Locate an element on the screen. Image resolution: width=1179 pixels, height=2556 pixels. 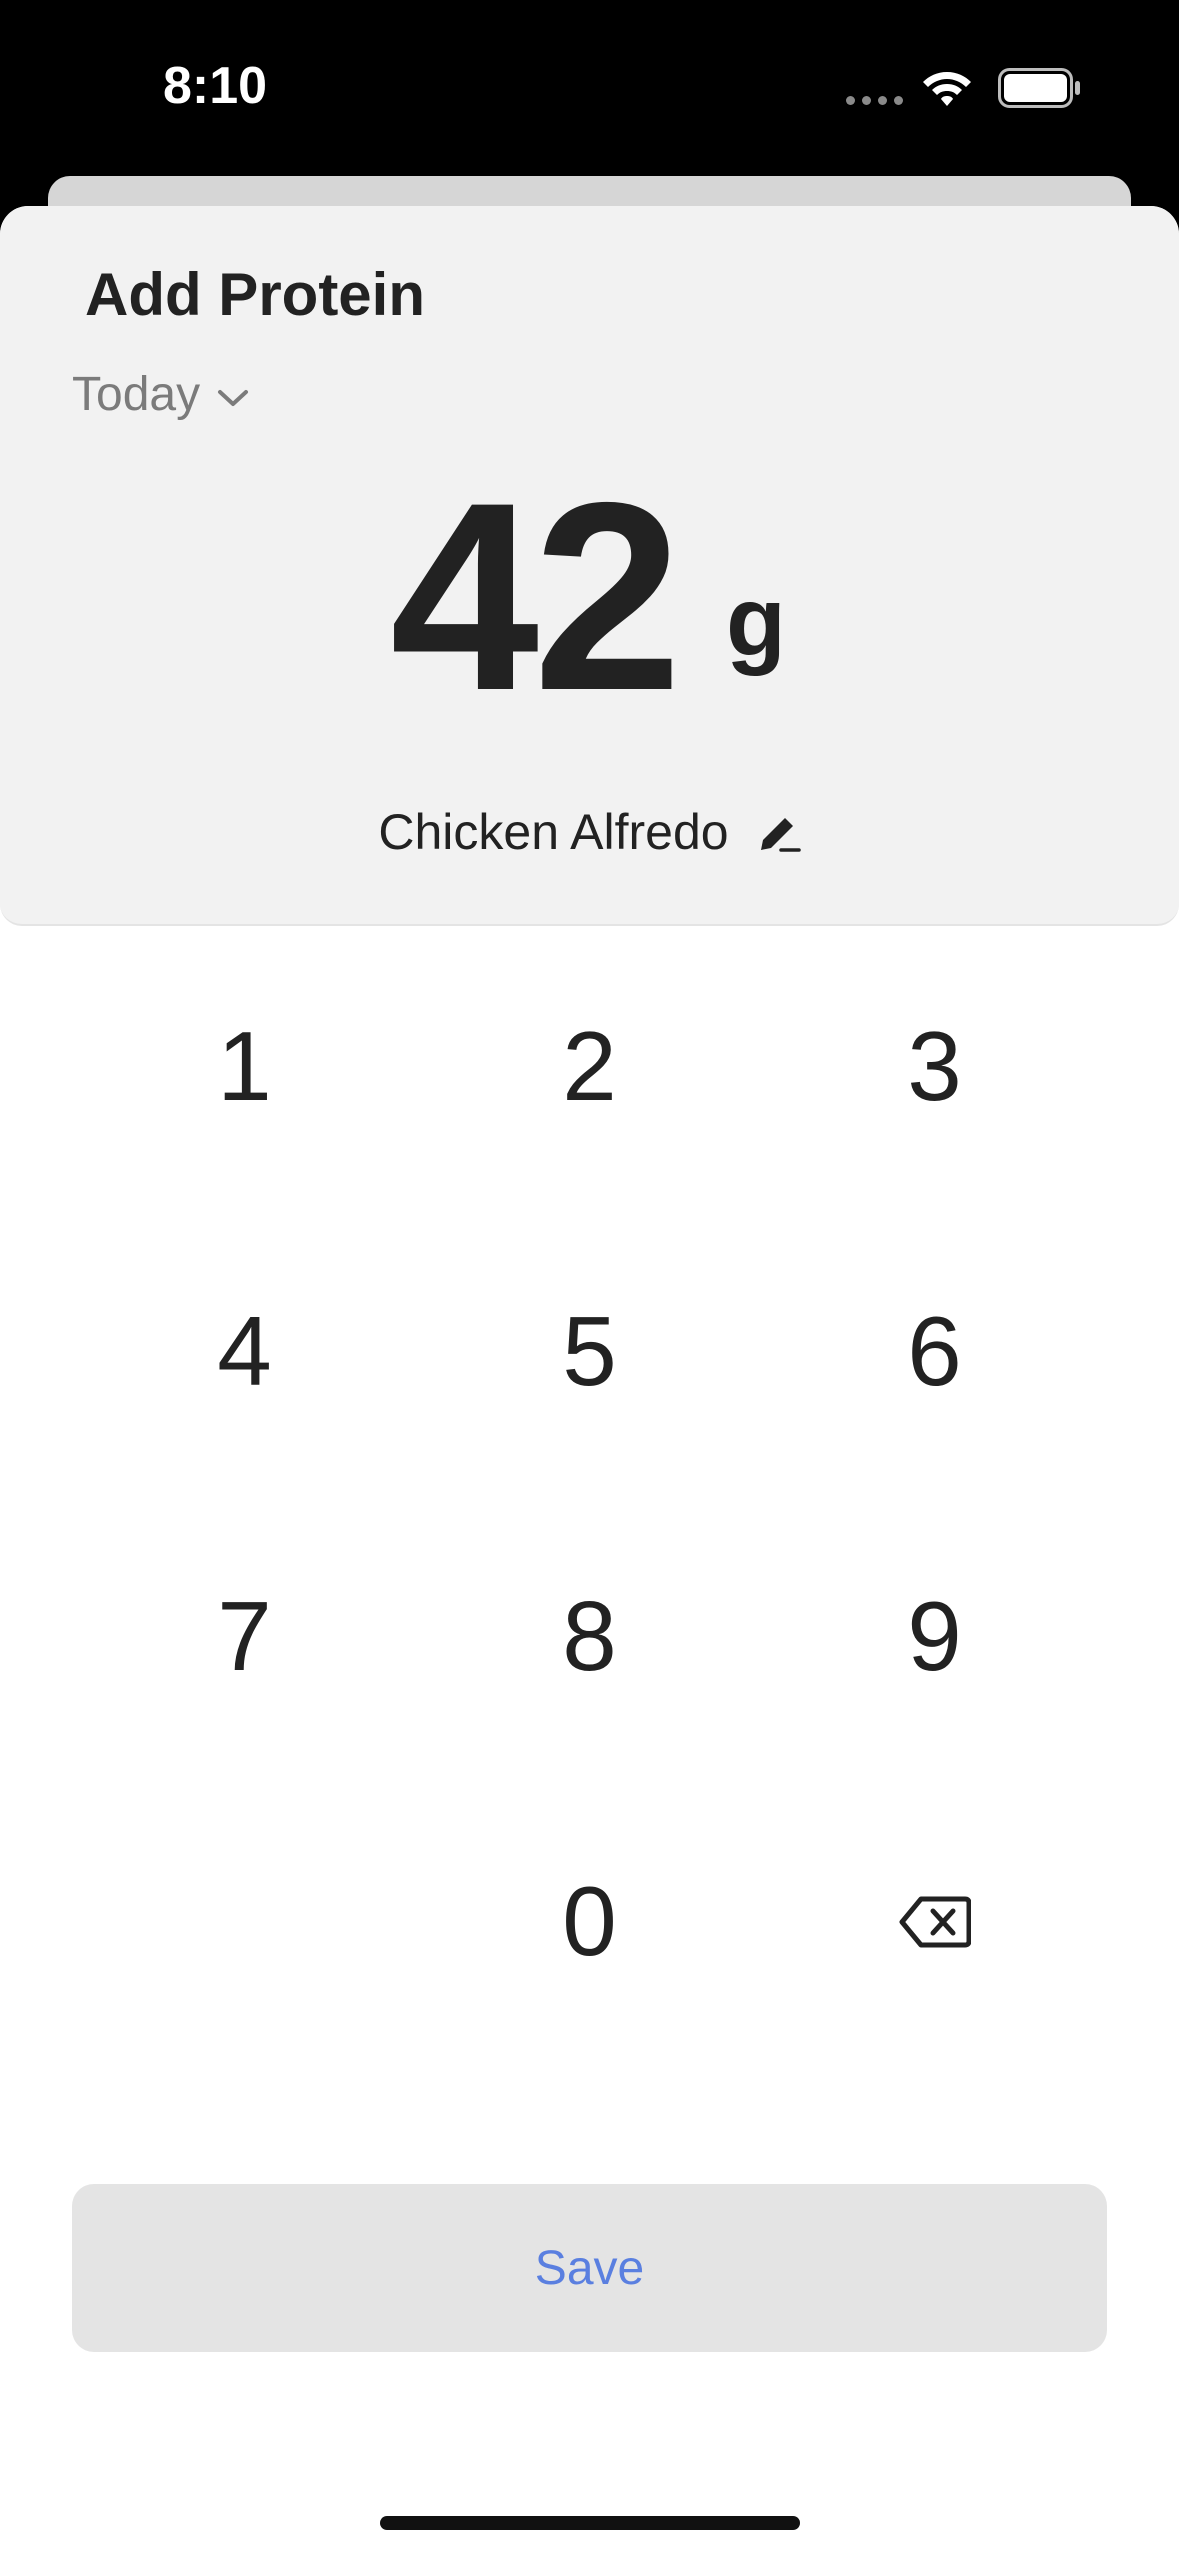
key-4: 4 is located at coordinates (244, 1351).